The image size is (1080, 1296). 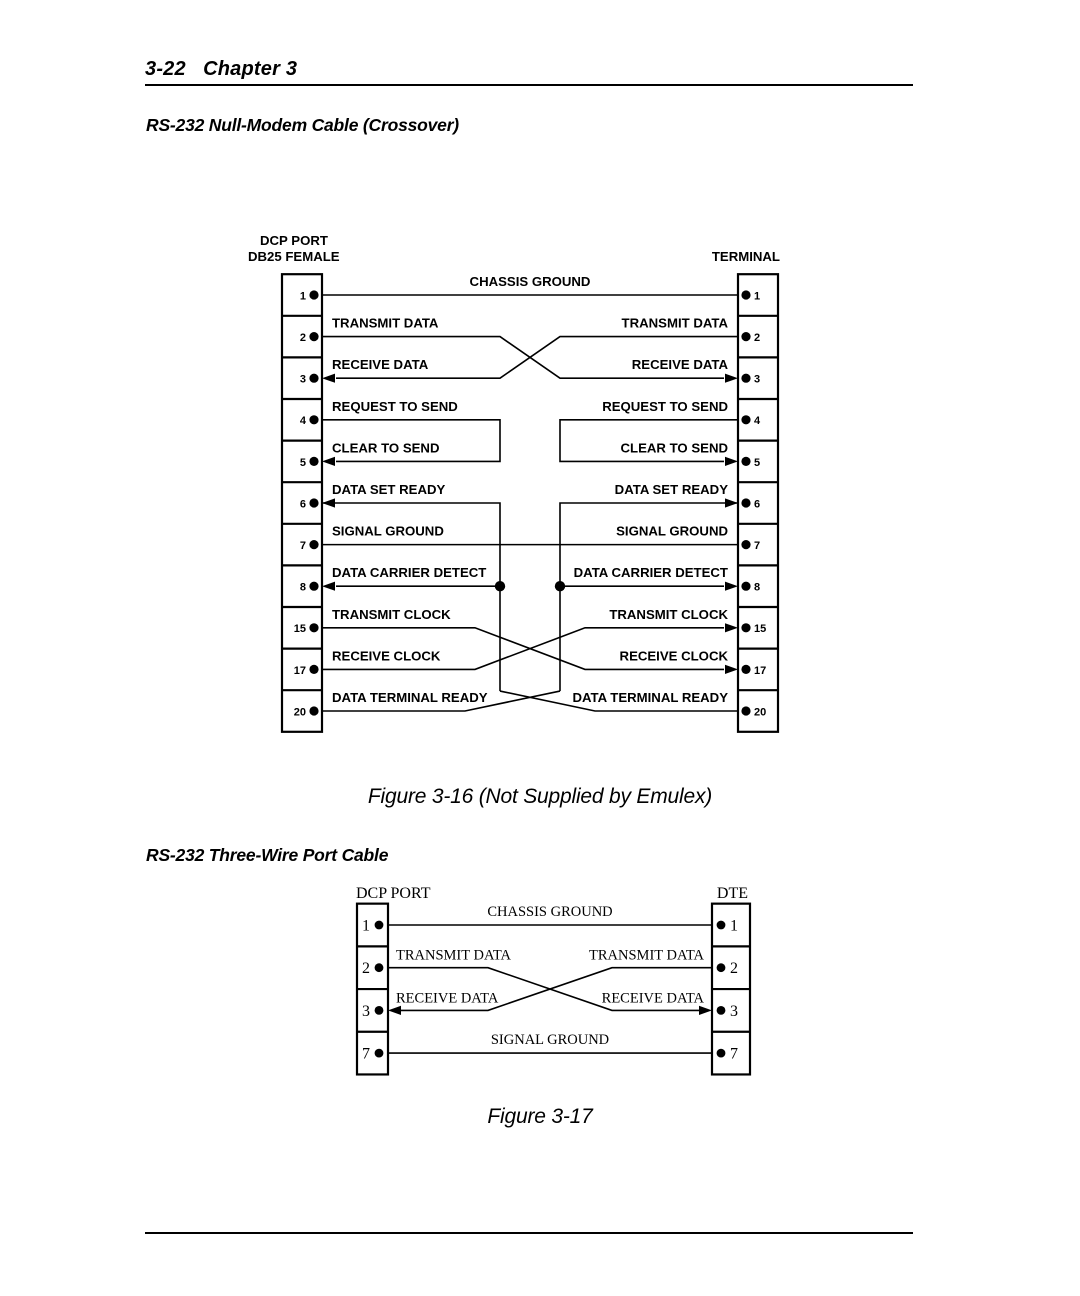 What do you see at coordinates (734, 968) in the screenshot?
I see `right-pin-number-2: 2` at bounding box center [734, 968].